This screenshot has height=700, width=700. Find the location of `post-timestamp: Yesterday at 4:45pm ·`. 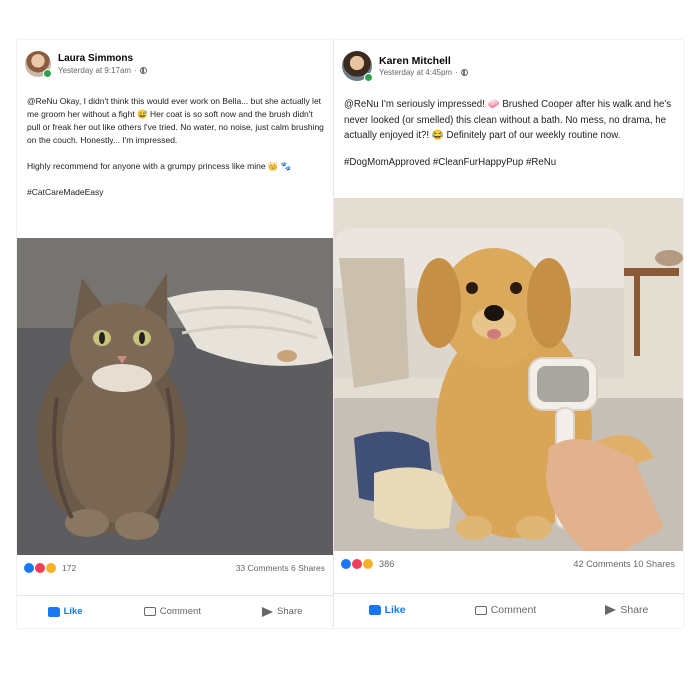

post-timestamp: Yesterday at 4:45pm · is located at coordinates (423, 72).